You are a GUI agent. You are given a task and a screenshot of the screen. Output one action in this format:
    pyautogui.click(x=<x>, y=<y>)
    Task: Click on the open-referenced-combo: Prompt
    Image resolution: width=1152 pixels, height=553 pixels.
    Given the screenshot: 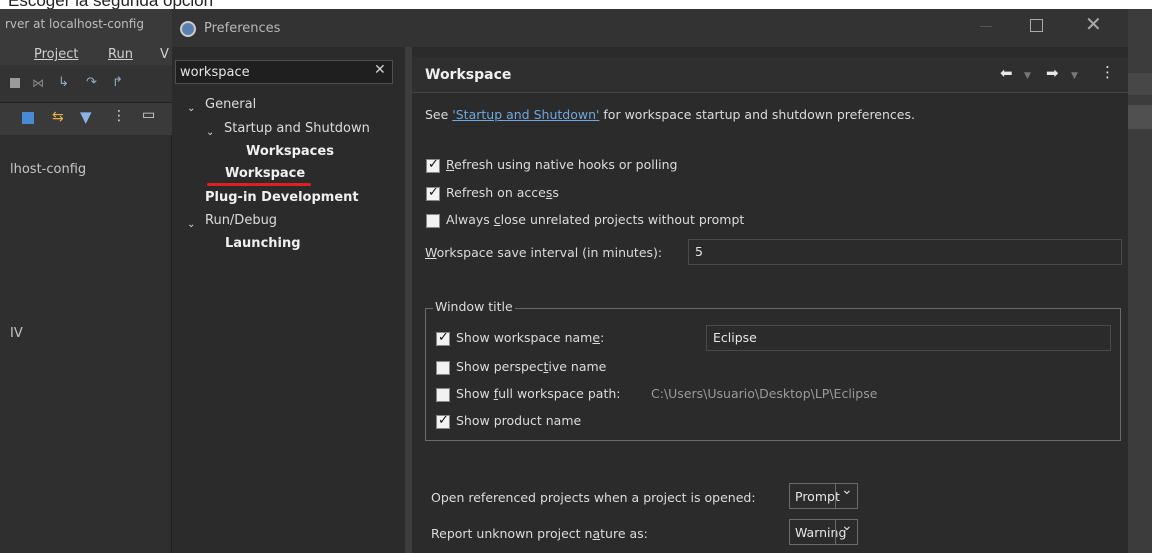 What is the action you would take?
    pyautogui.click(x=823, y=495)
    